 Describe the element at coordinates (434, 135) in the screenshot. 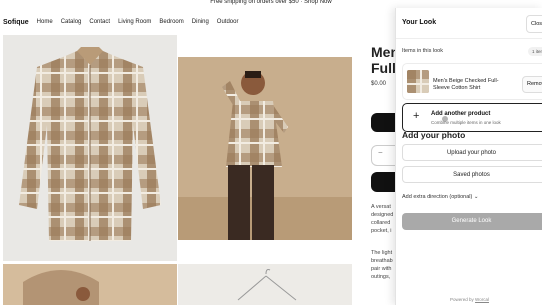

I see `add-photo-heading: Add your photo` at that location.